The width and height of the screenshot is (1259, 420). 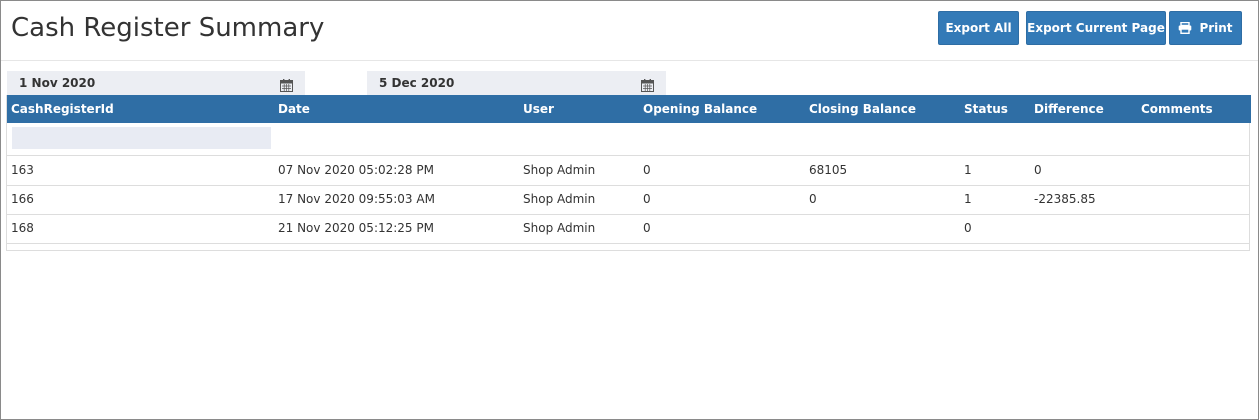 What do you see at coordinates (168, 28) in the screenshot?
I see `page-title: Cash Register Summary` at bounding box center [168, 28].